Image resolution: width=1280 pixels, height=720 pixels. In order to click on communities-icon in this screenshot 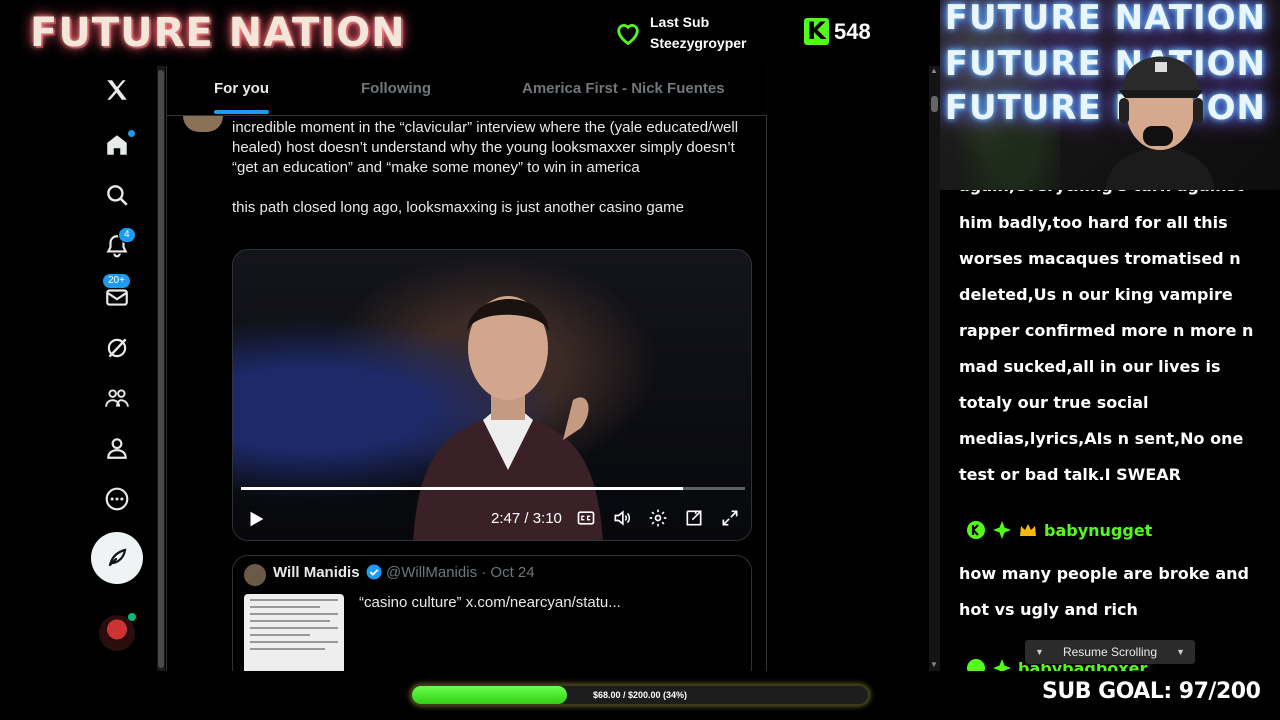, I will do `click(117, 398)`.